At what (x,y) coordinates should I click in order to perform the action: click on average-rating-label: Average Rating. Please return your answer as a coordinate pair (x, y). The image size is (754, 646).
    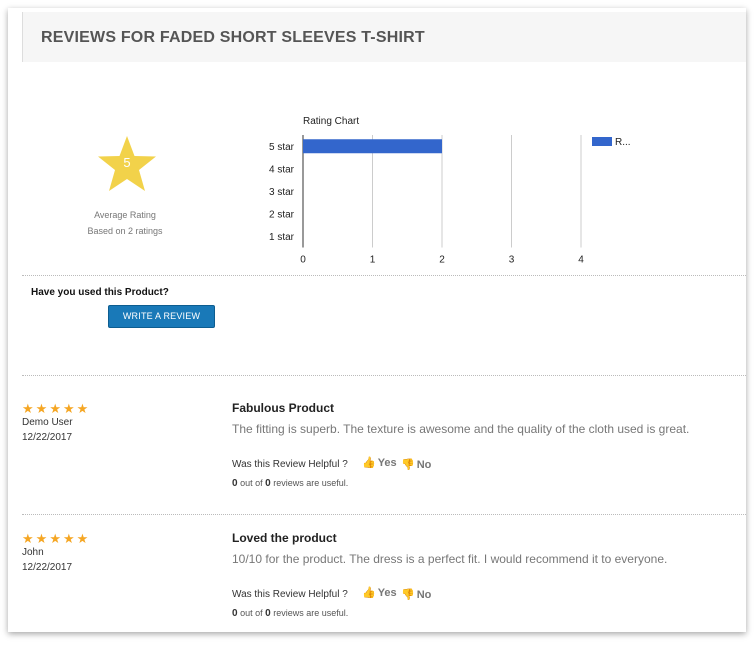
    Looking at the image, I should click on (125, 215).